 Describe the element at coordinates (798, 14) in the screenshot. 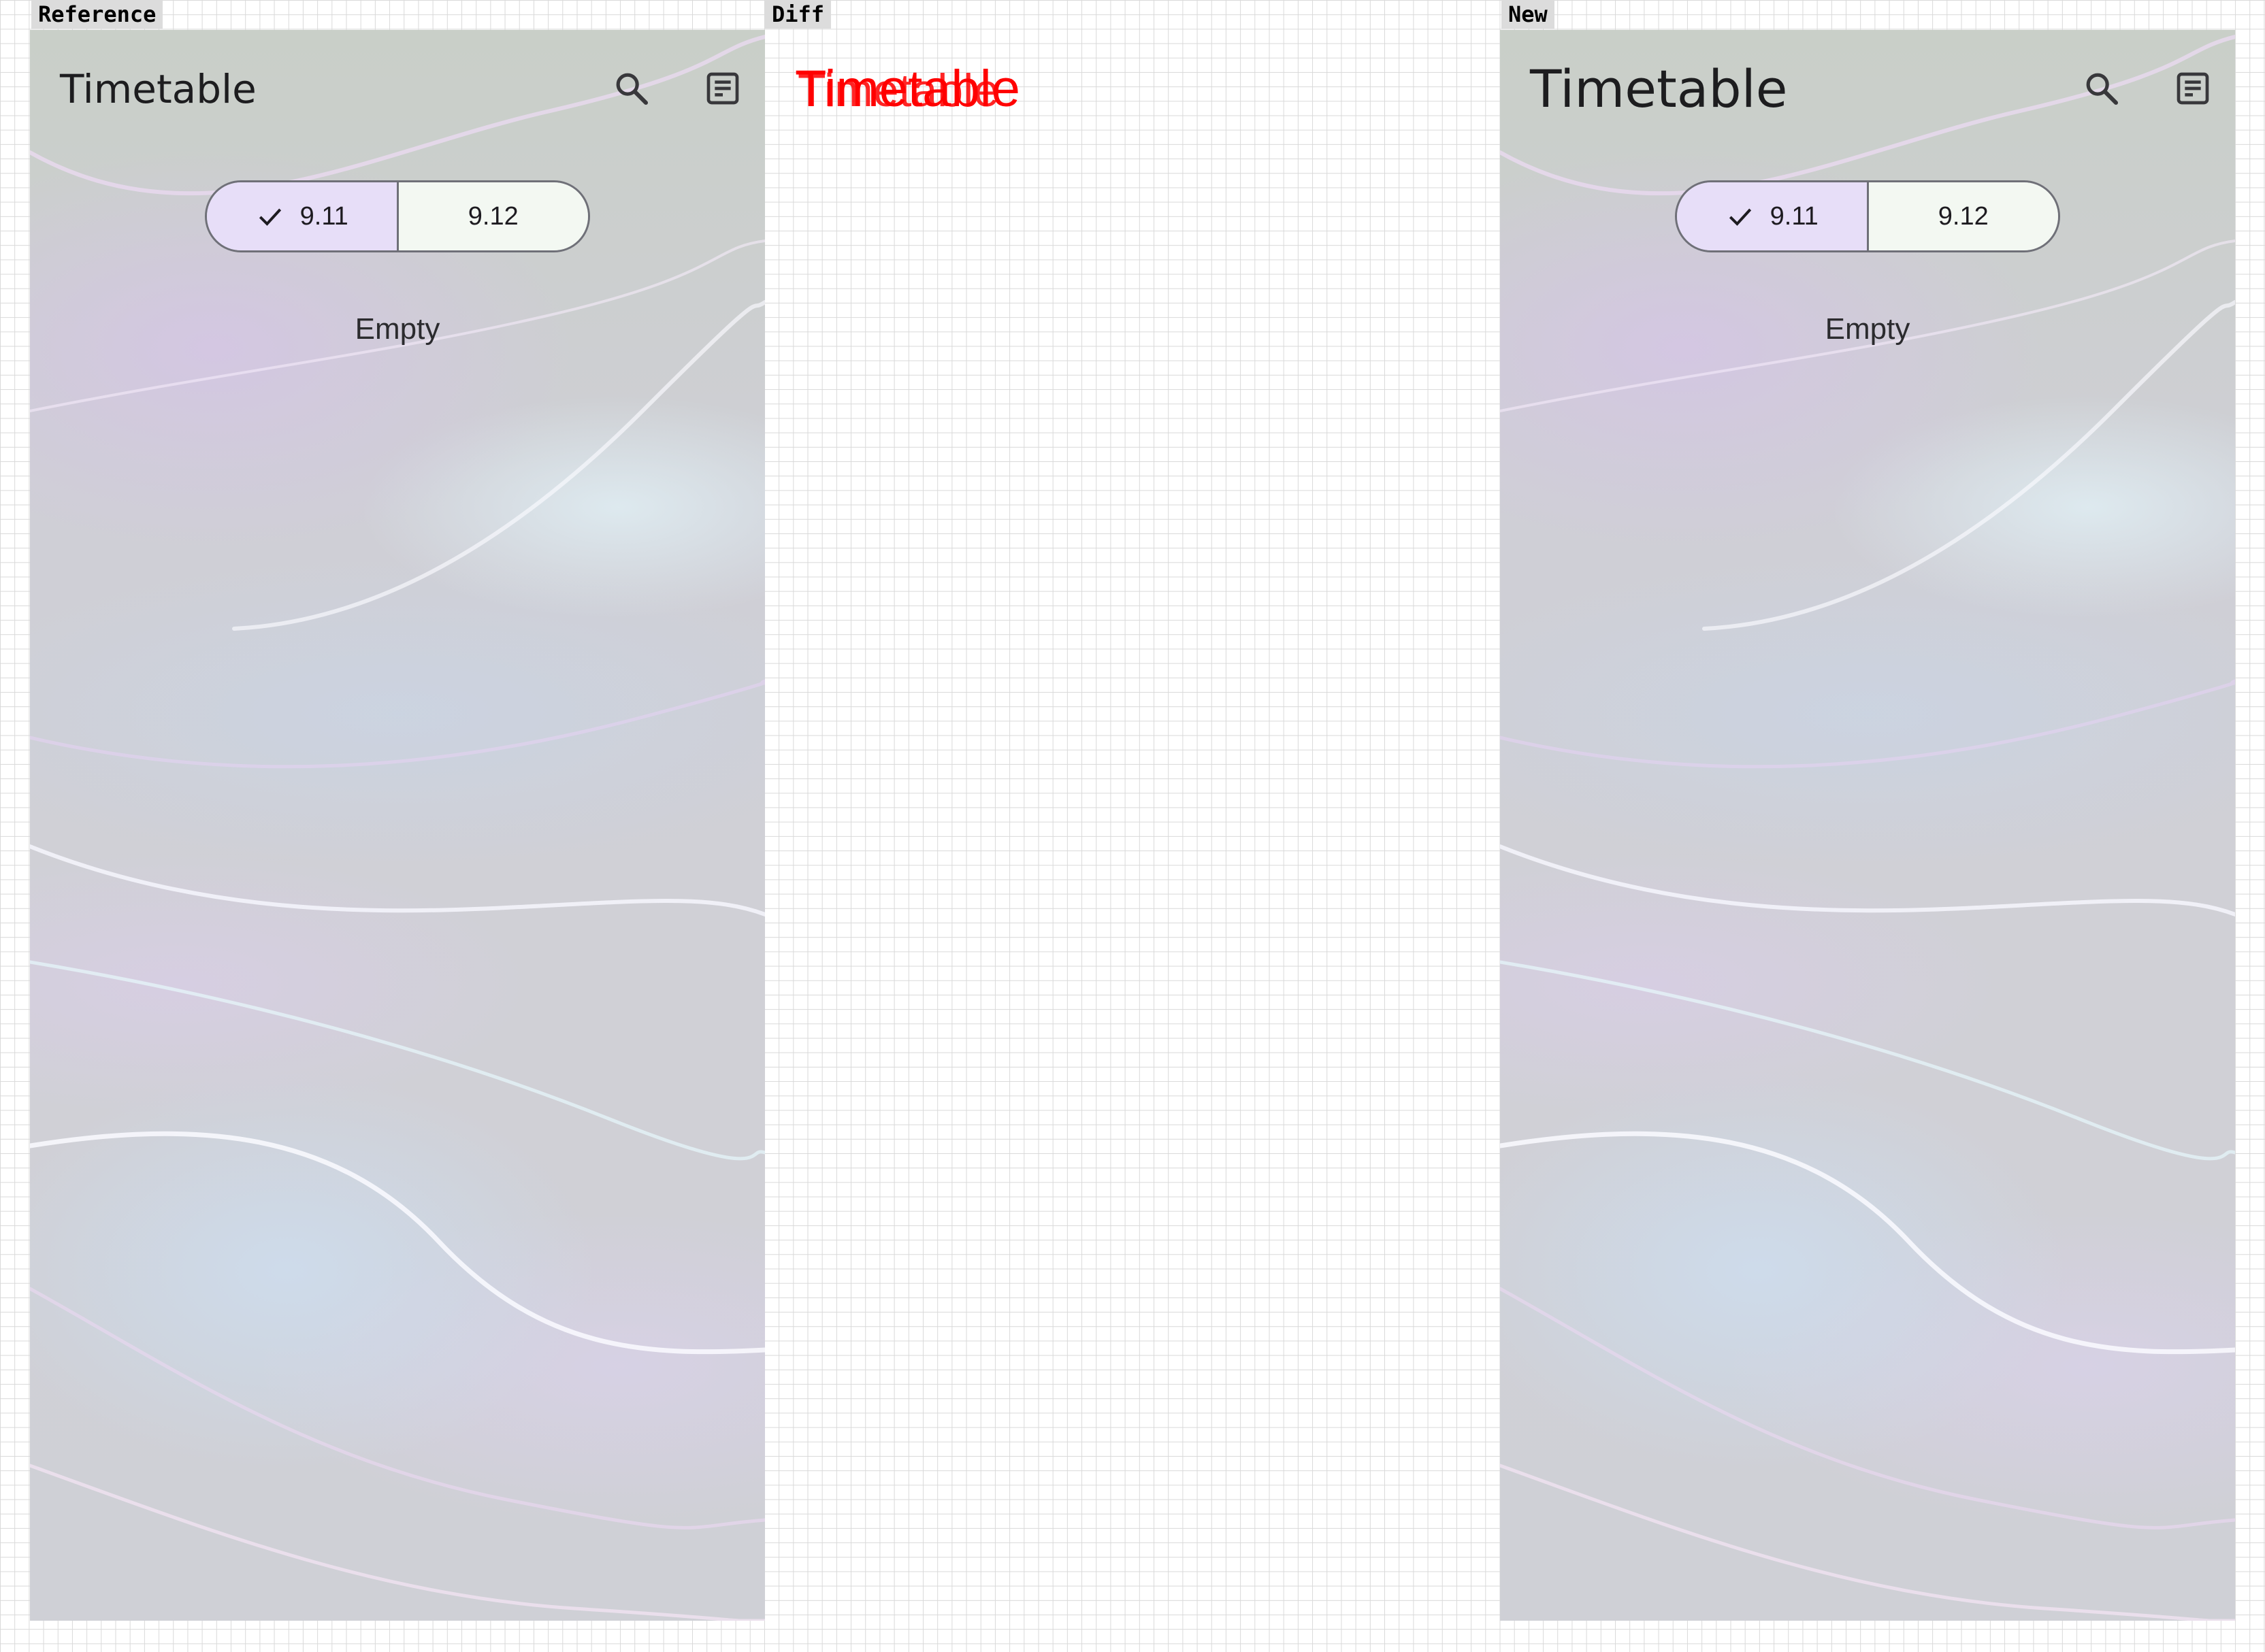

I see `diff-label: Diff` at that location.